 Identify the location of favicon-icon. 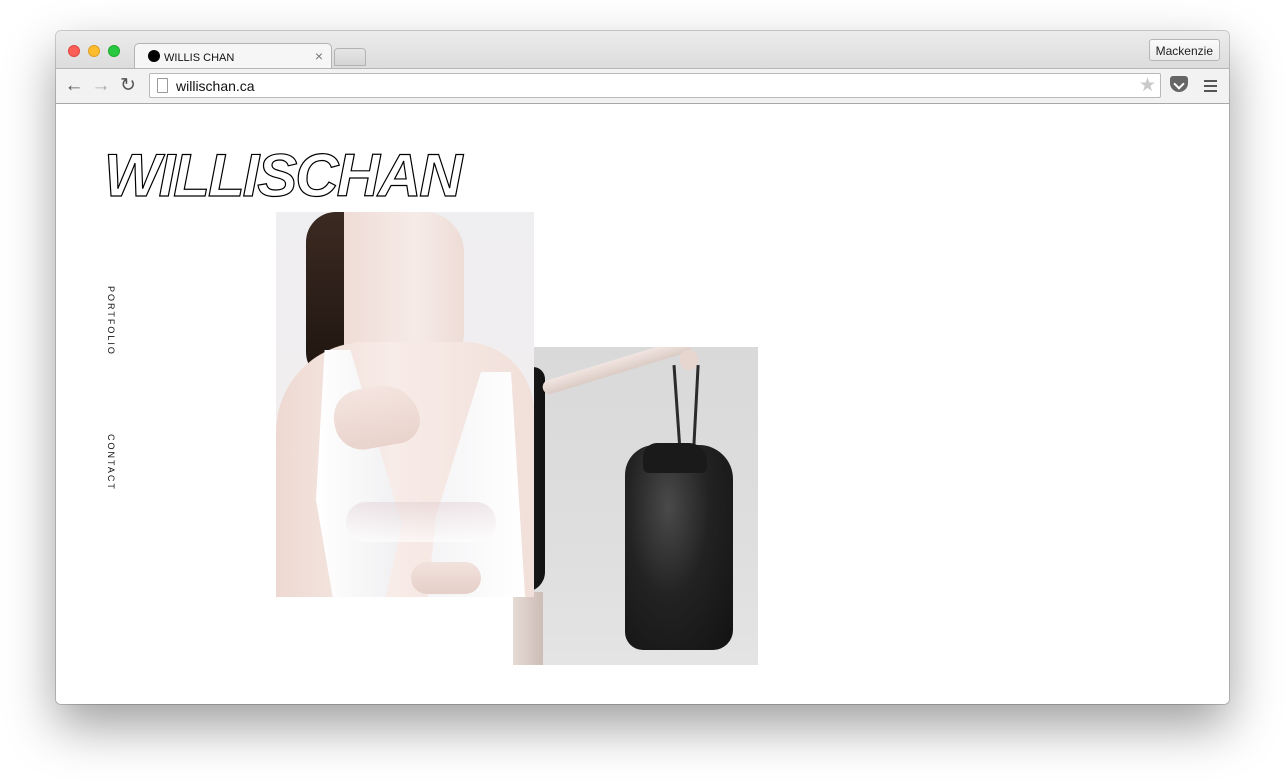
(154, 56).